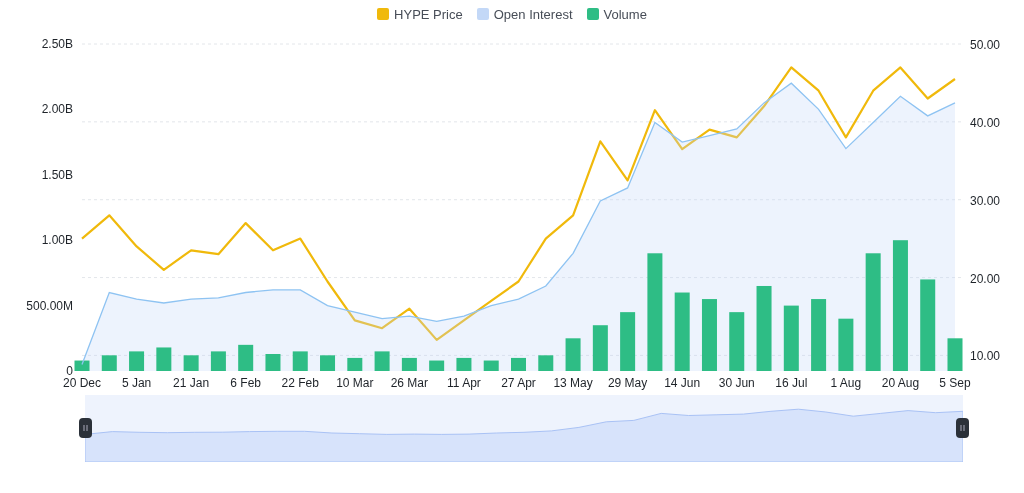 The width and height of the screenshot is (1024, 493). What do you see at coordinates (136, 383) in the screenshot?
I see `axis-label: 5 Jan` at bounding box center [136, 383].